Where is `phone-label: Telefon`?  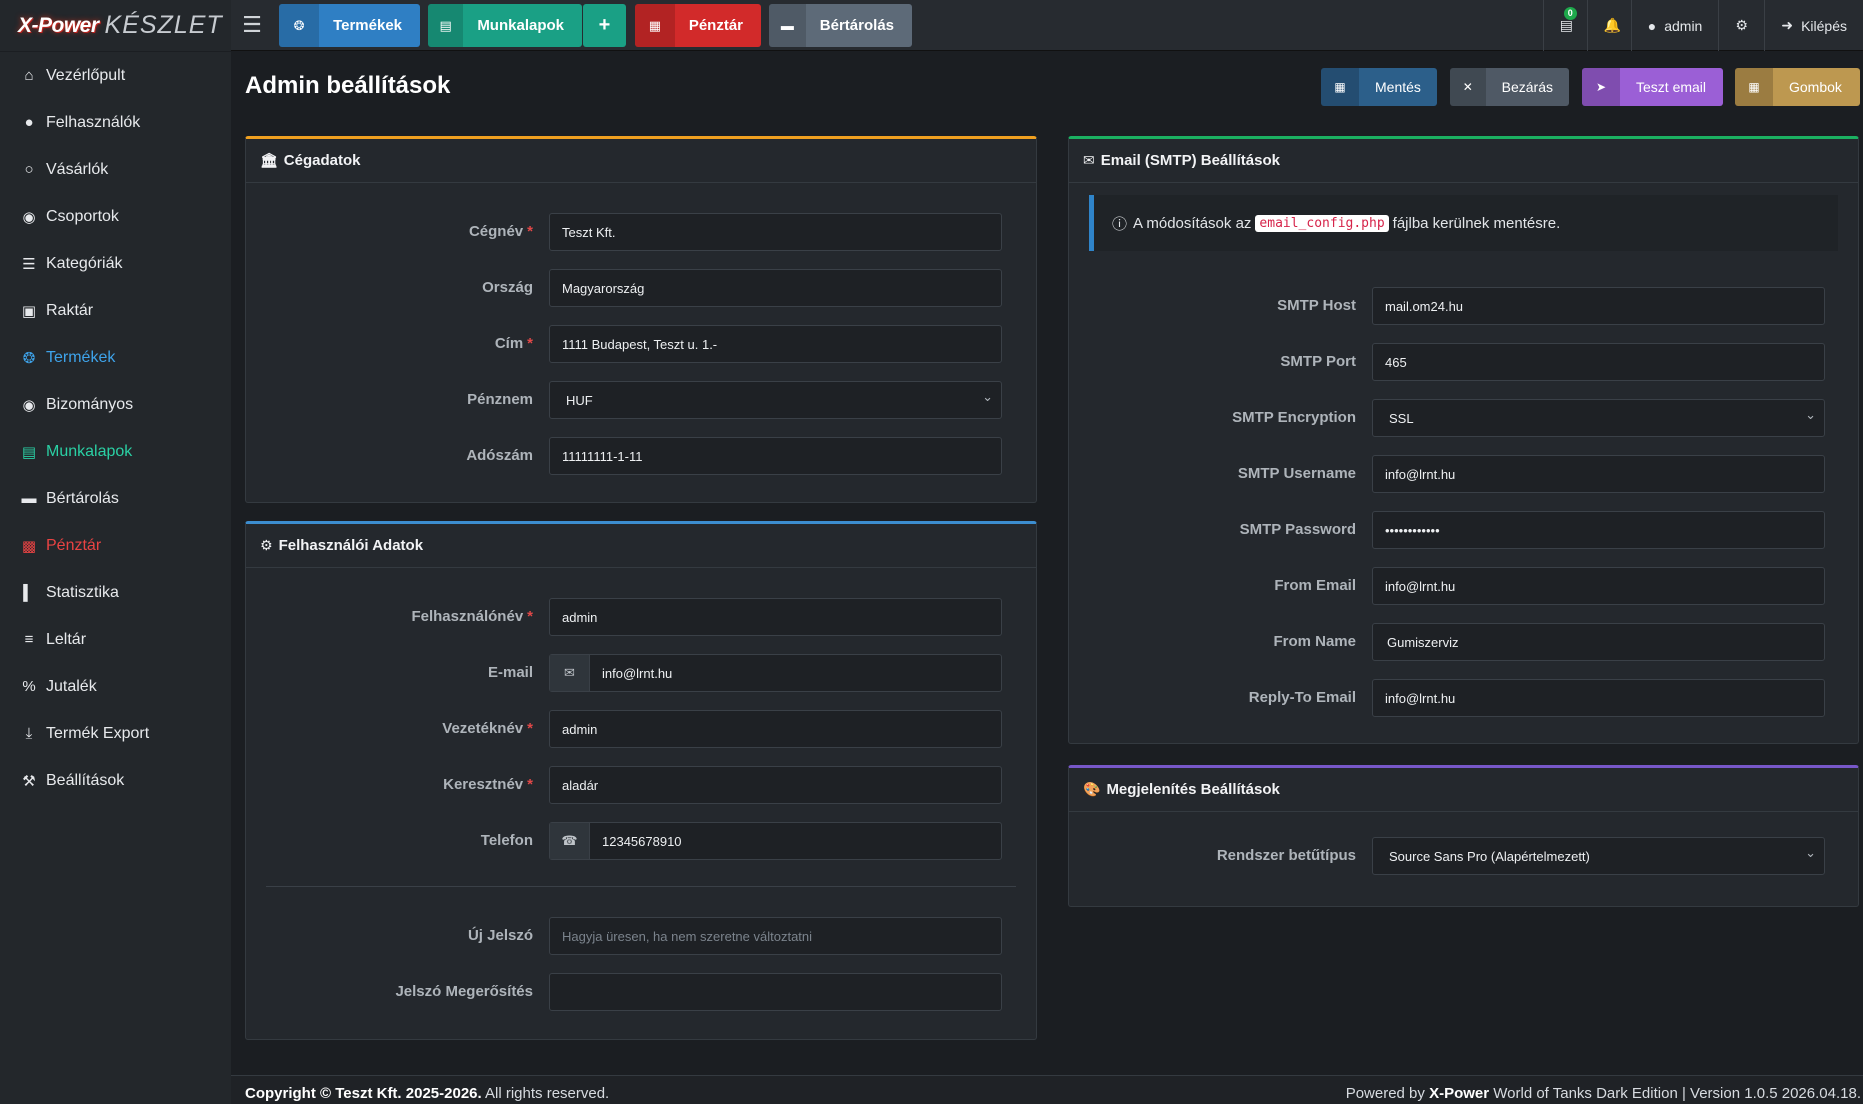
phone-label: Telefon is located at coordinates (506, 840).